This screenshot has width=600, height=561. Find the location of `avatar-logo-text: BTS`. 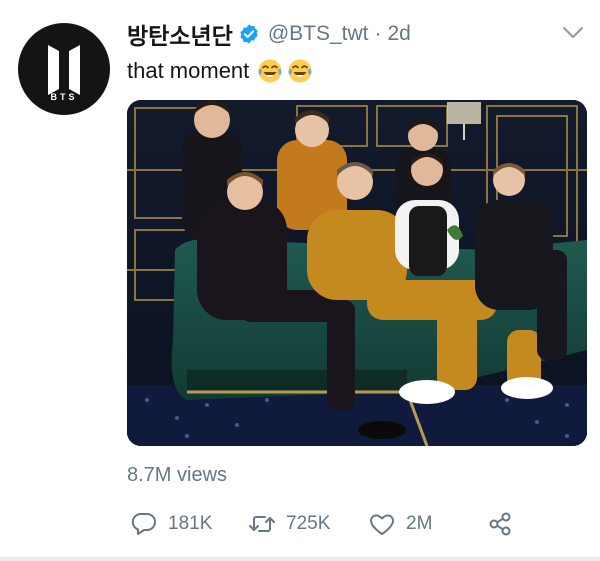

avatar-logo-text: BTS is located at coordinates (64, 97).